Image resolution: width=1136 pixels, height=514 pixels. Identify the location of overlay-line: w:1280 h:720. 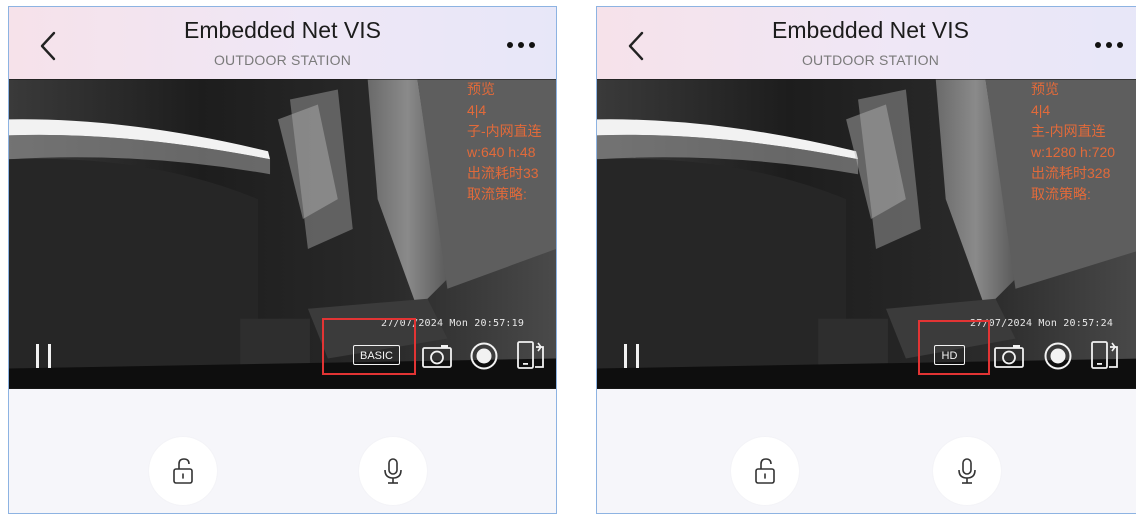
(1073, 152).